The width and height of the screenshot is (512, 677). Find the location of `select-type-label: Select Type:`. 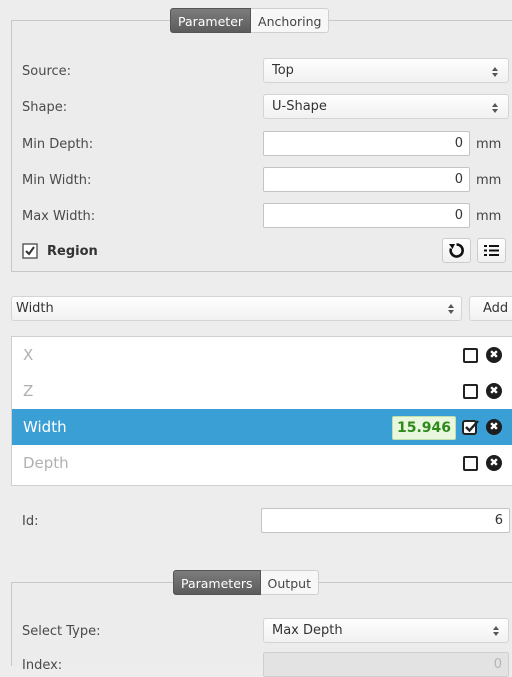

select-type-label: Select Type: is located at coordinates (61, 631).